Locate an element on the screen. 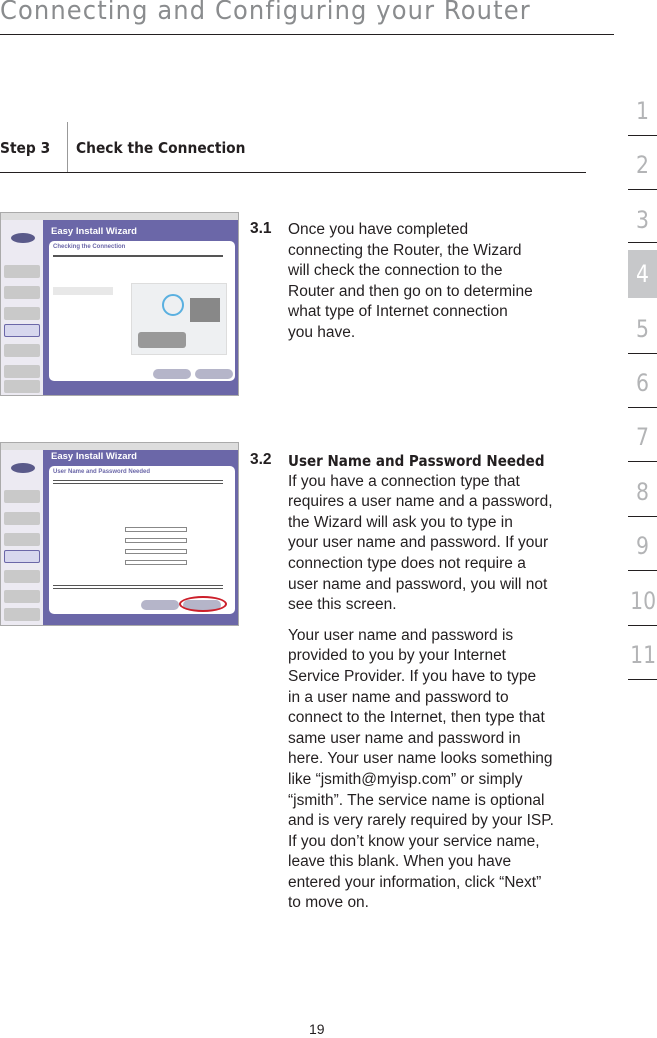  chapter-3: 3 is located at coordinates (642, 220).